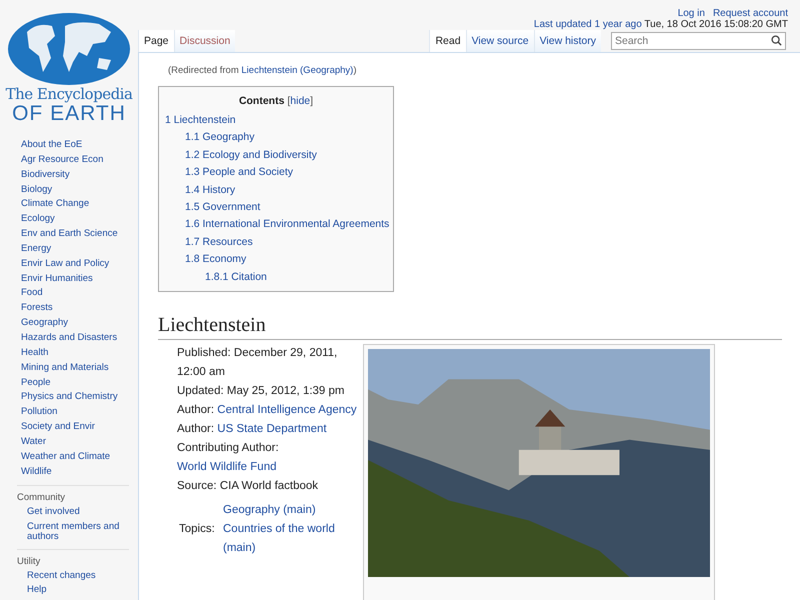 This screenshot has height=600, width=800. What do you see at coordinates (286, 243) in the screenshot?
I see `contents-link: 1.7 Resources` at bounding box center [286, 243].